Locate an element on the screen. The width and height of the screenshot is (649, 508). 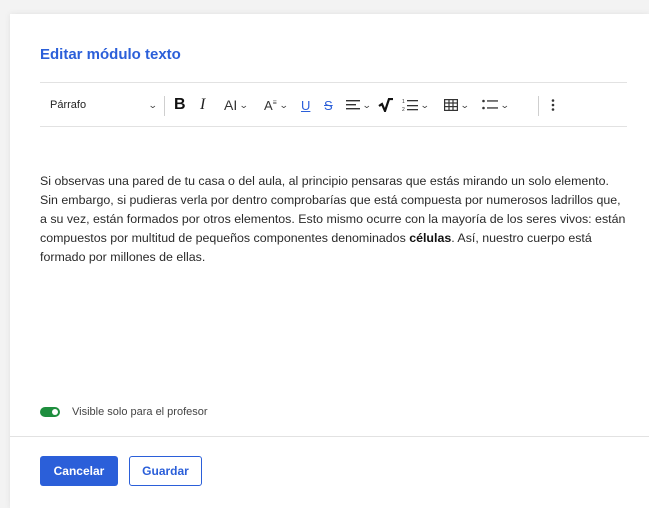
table-button: ⌄ is located at coordinates (457, 105).